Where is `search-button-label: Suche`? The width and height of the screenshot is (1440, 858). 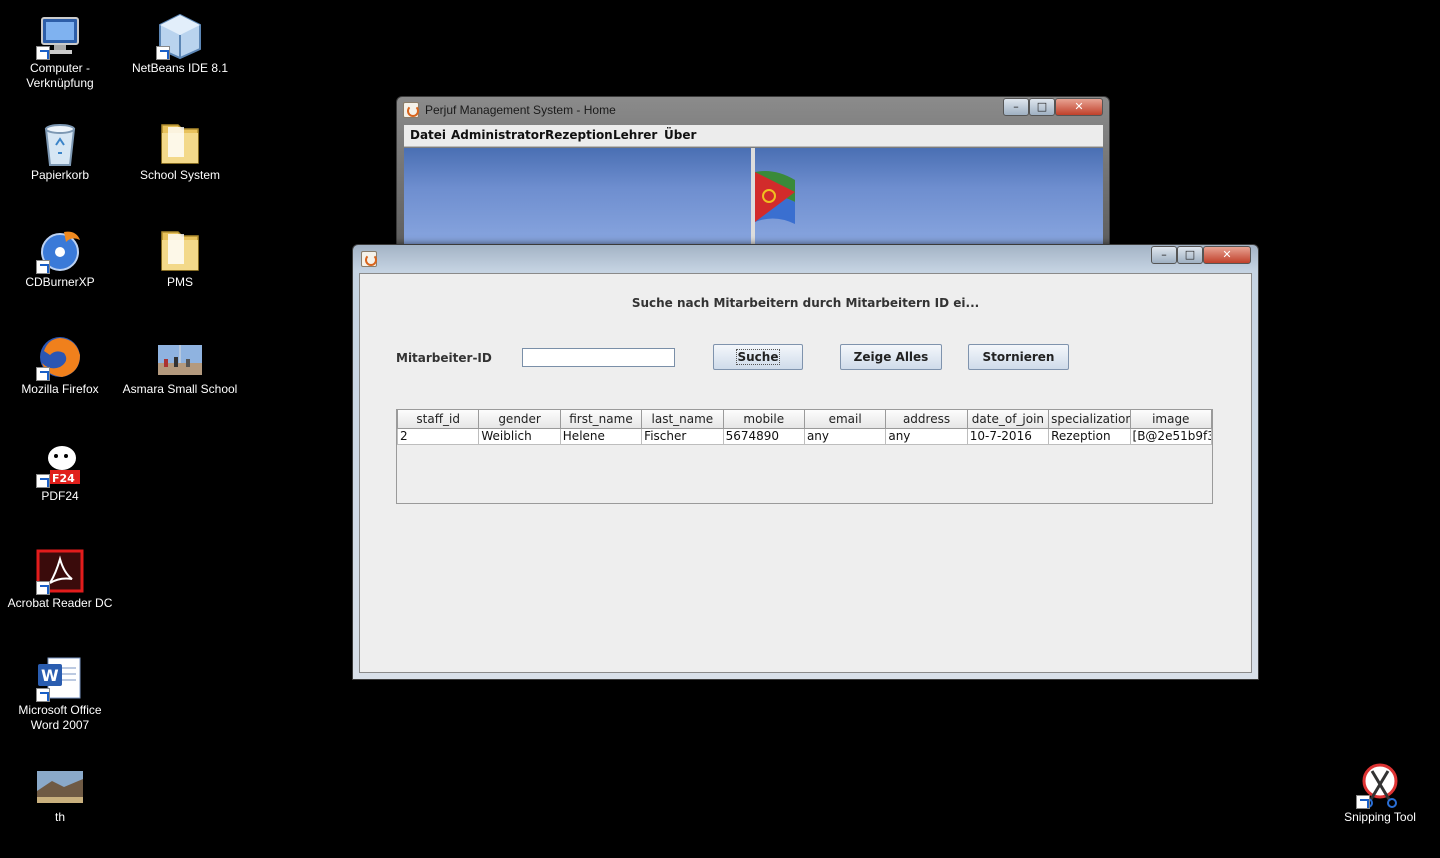
search-button-label: Suche is located at coordinates (758, 357).